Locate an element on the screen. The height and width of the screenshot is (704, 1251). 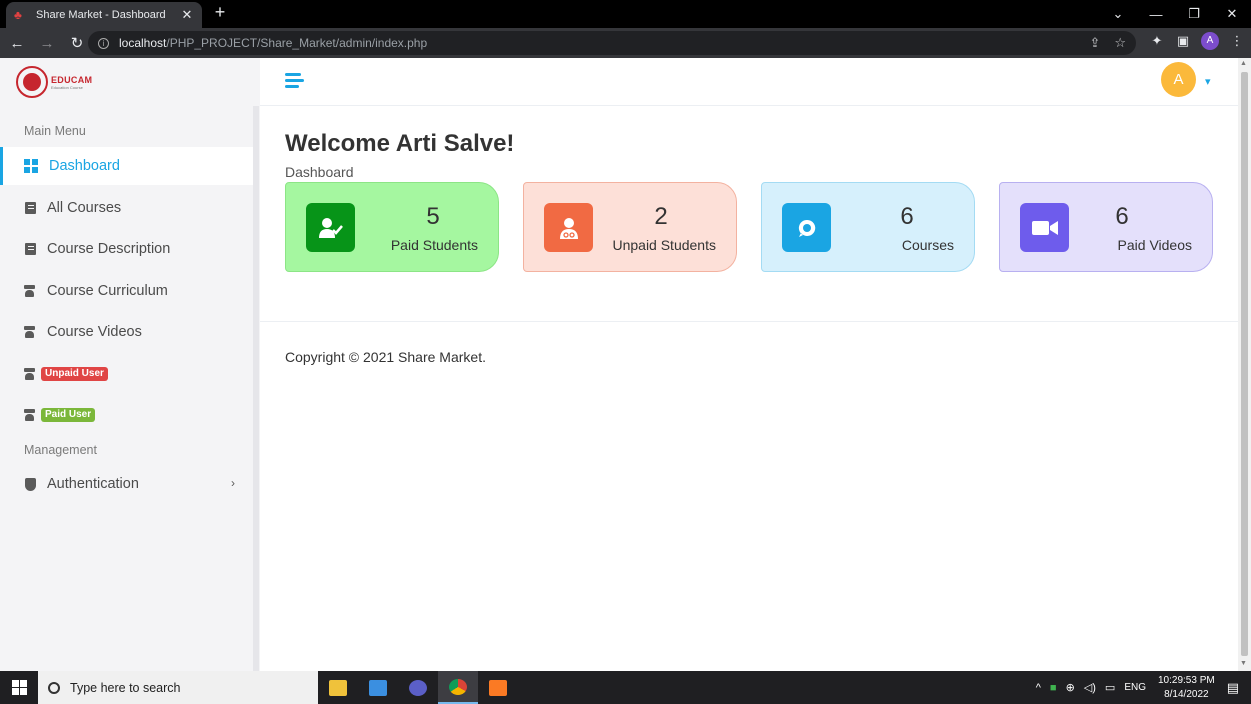
taskbar-search: Type here to search is located at coordinates (178, 687).